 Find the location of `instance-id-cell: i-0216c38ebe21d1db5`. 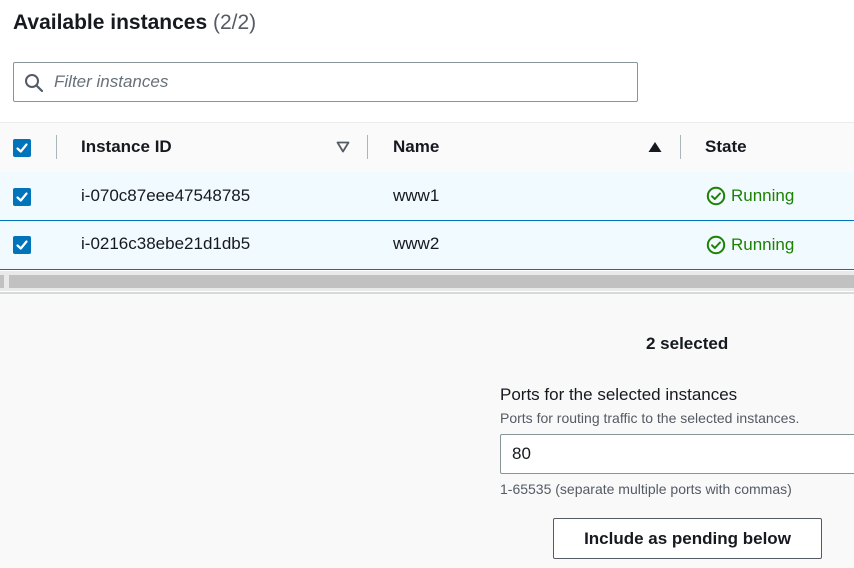

instance-id-cell: i-0216c38ebe21d1db5 is located at coordinates (166, 243).